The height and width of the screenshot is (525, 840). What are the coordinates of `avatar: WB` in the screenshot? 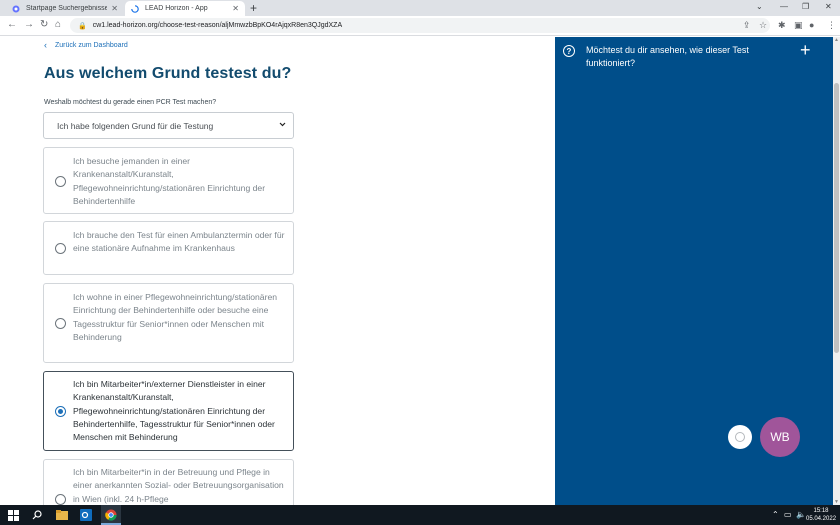 It's located at (780, 437).